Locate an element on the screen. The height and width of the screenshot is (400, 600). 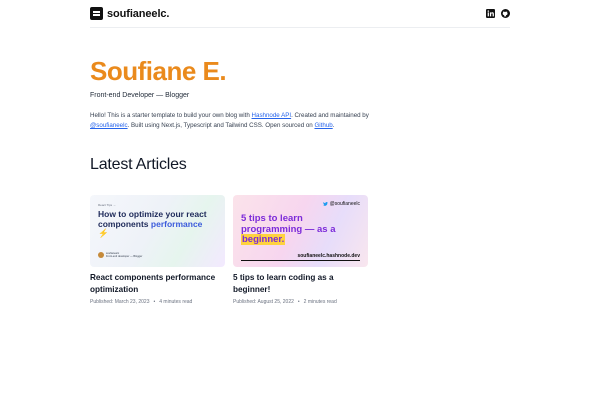
brand-link: soufianeelc. is located at coordinates (129, 13).